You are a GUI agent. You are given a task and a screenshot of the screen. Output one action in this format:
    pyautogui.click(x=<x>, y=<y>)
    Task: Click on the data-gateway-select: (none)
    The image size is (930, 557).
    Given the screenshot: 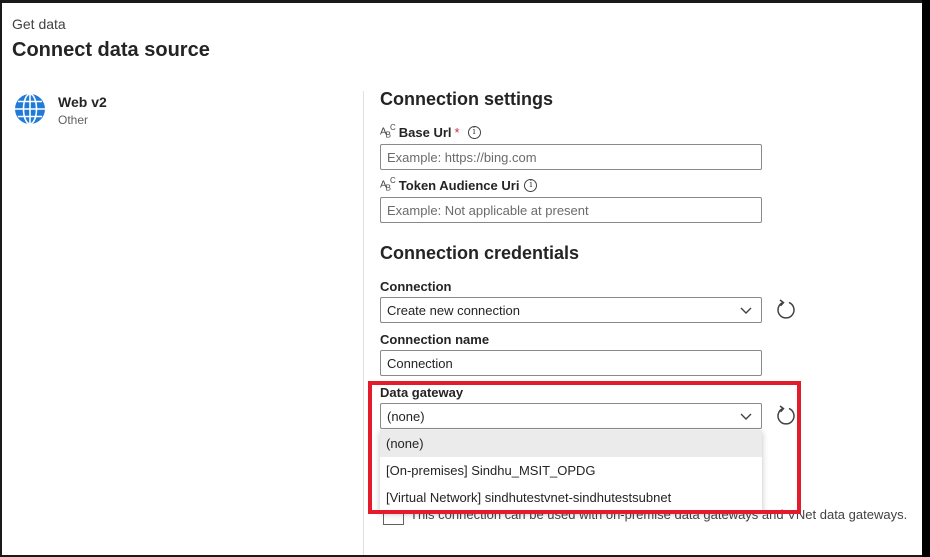 What is the action you would take?
    pyautogui.click(x=571, y=416)
    